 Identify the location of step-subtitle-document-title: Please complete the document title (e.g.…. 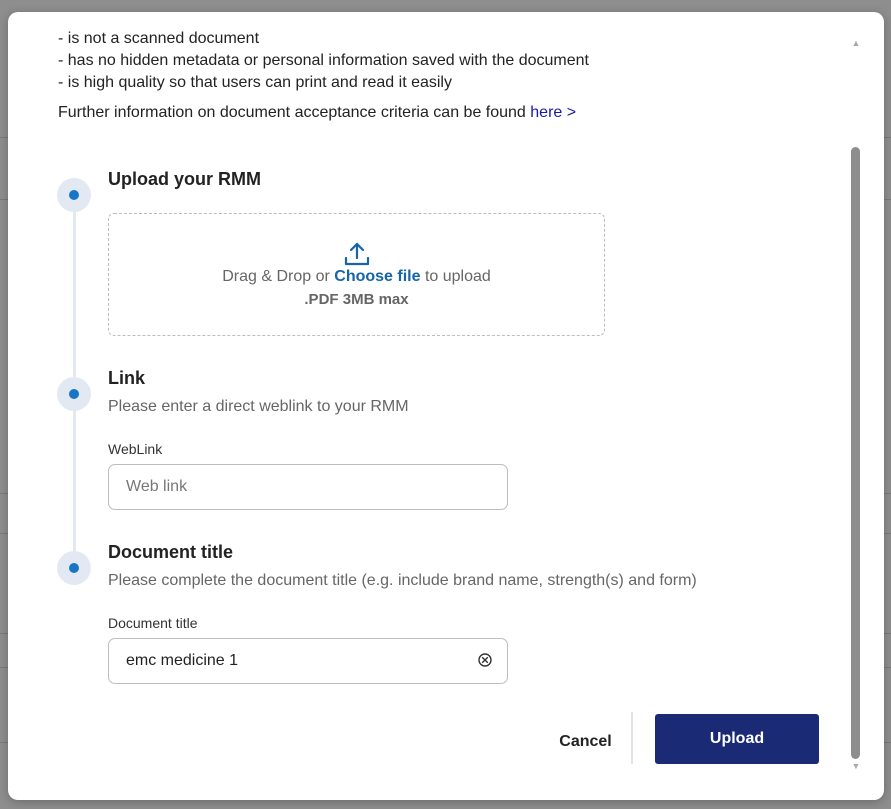
(402, 580).